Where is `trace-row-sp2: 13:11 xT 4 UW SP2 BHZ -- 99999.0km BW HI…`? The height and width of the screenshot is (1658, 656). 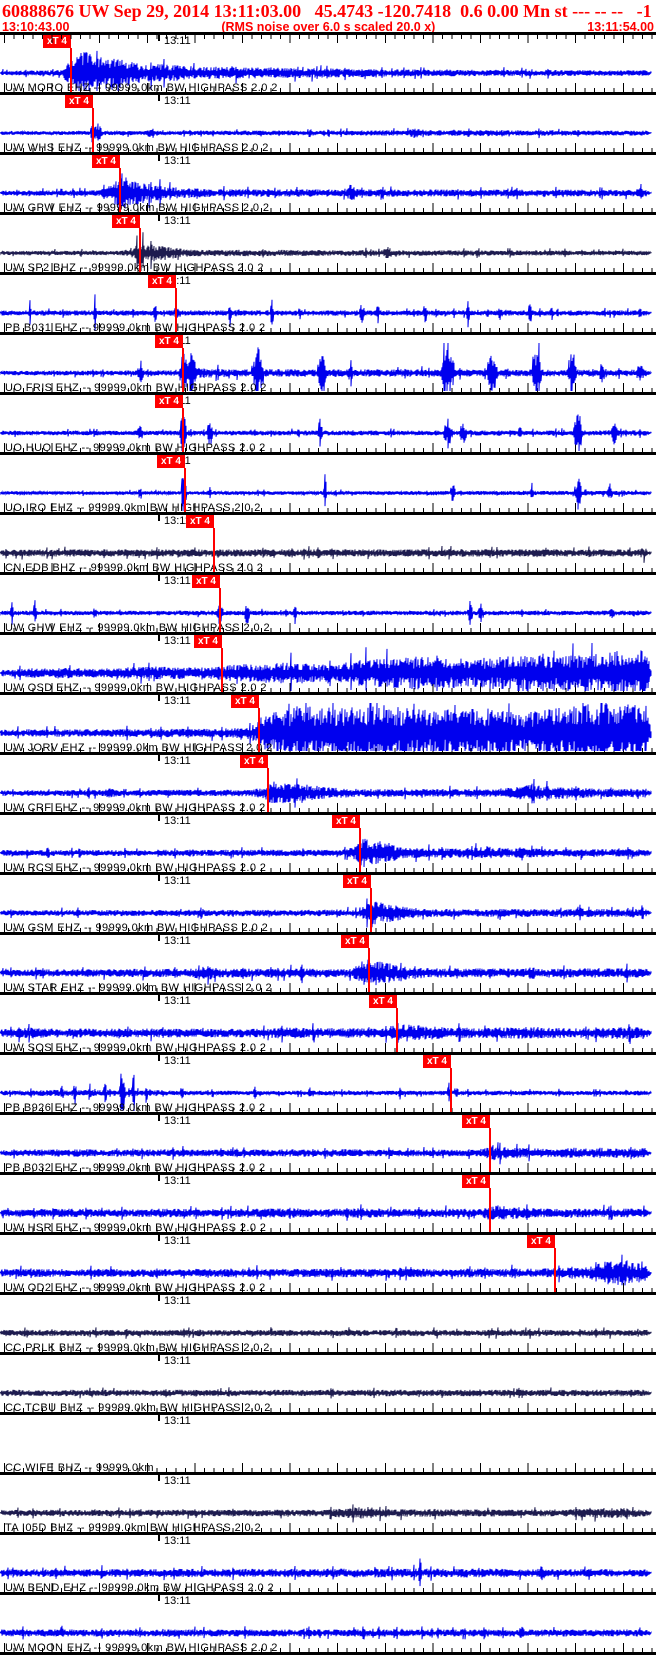 trace-row-sp2: 13:11 xT 4 UW SP2 BHZ -- 99999.0km BW HI… is located at coordinates (328, 245).